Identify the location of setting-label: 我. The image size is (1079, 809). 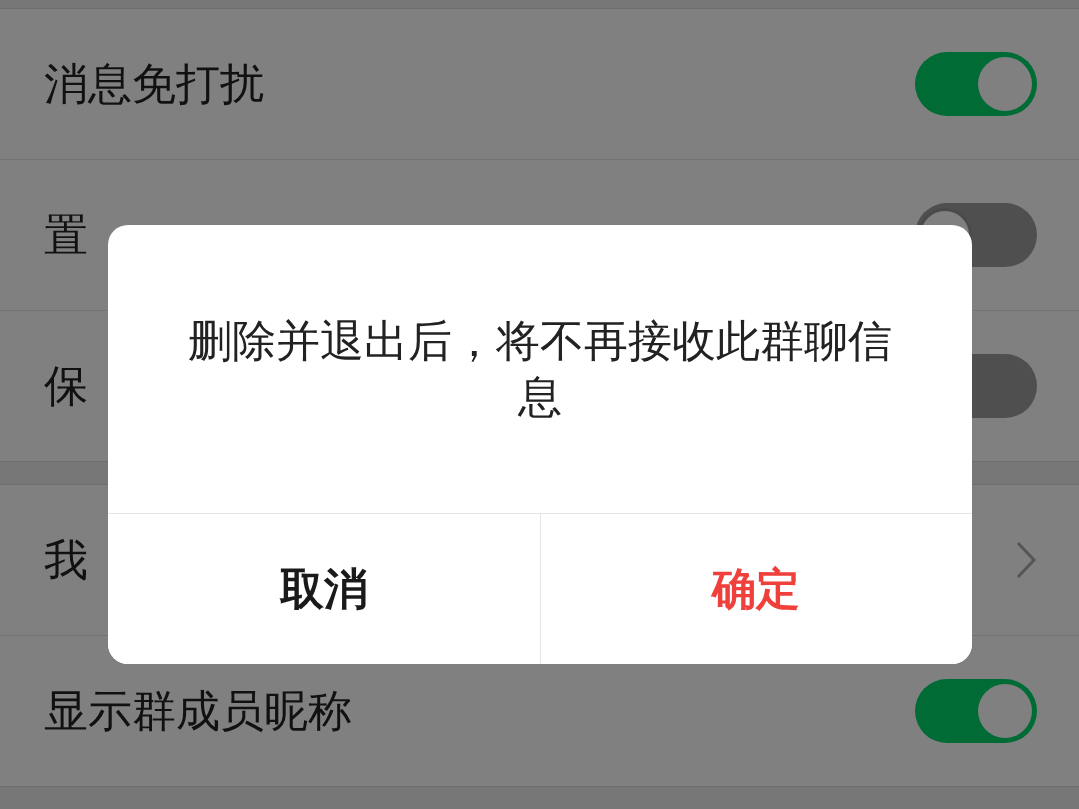
(66, 559).